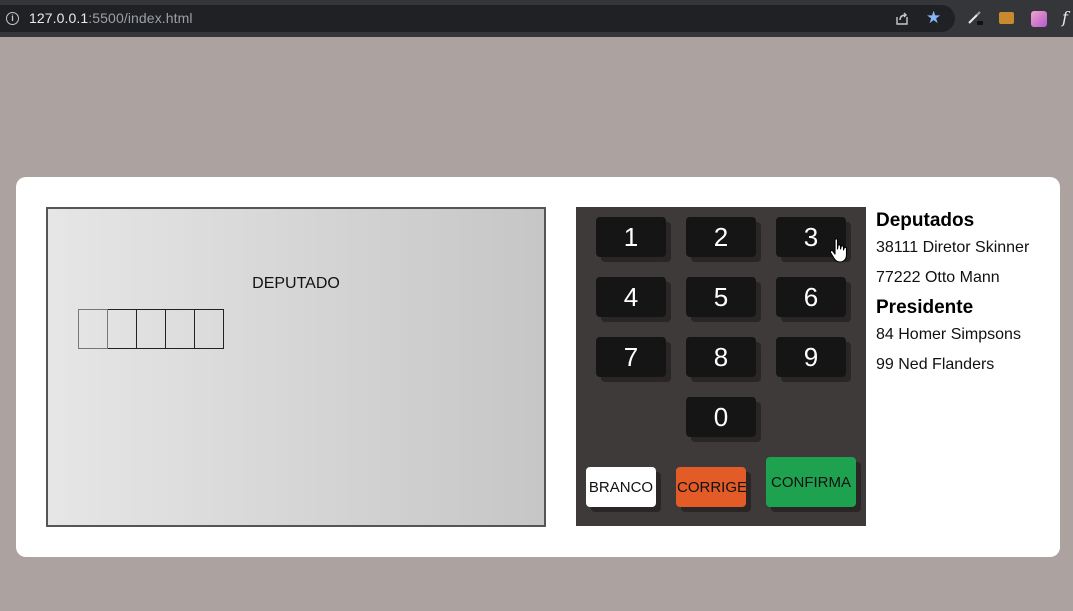  I want to click on key-7: 7, so click(631, 357).